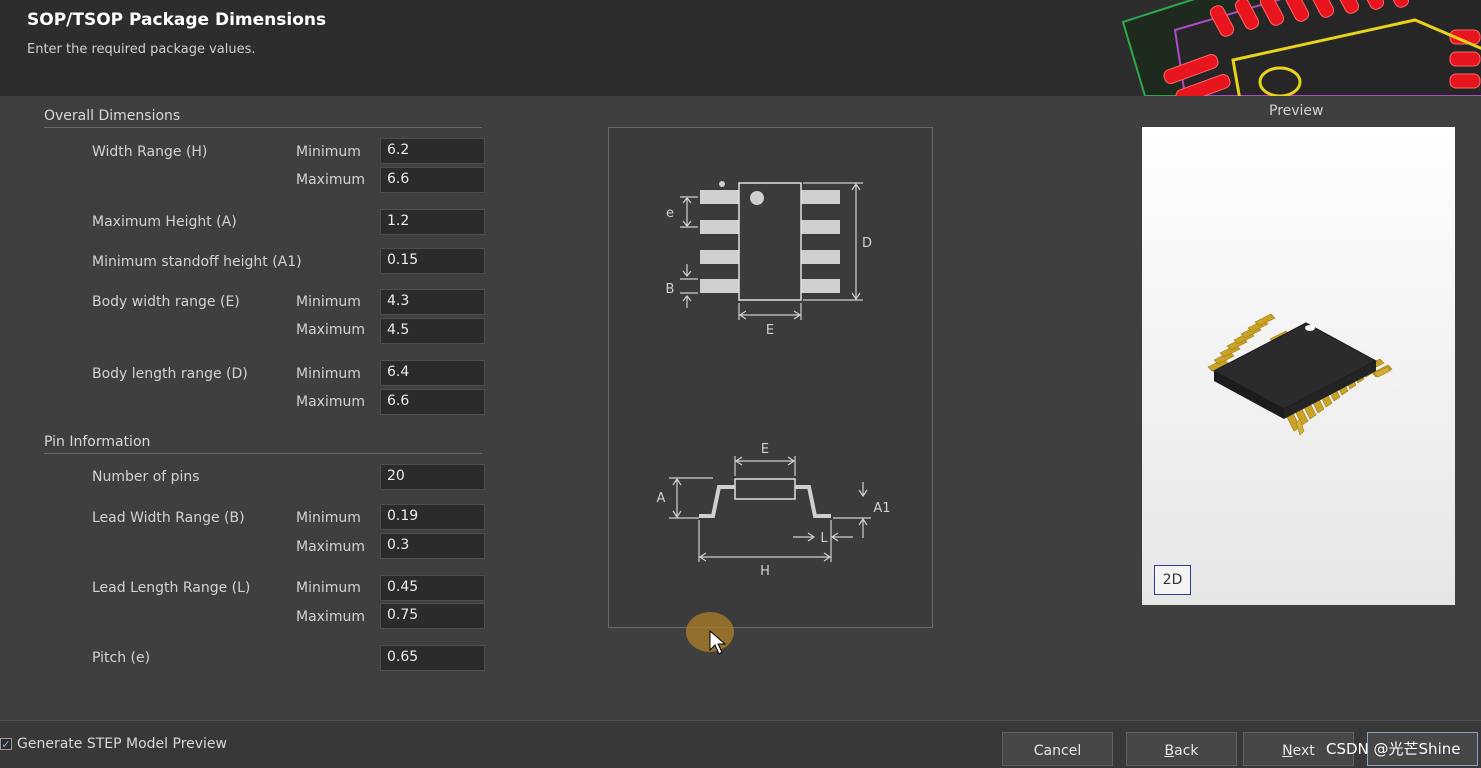 The width and height of the screenshot is (1481, 768). Describe the element at coordinates (718, 642) in the screenshot. I see `mouse-cursor-icon` at that location.